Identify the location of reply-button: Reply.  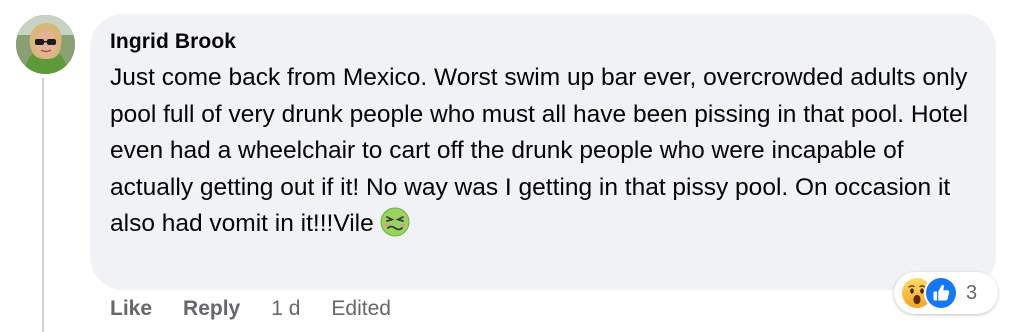
(211, 309).